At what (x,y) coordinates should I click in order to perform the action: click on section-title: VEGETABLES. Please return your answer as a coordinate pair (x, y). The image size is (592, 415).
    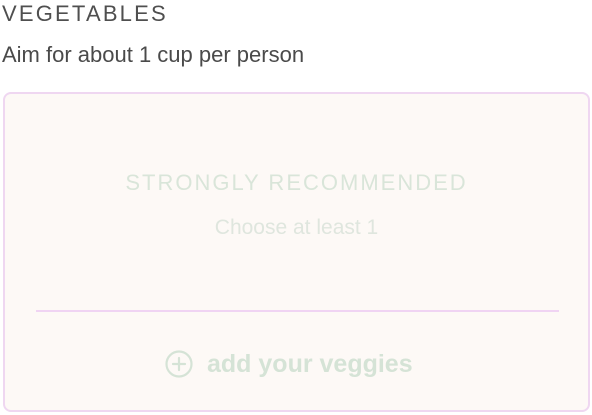
    Looking at the image, I should click on (85, 13).